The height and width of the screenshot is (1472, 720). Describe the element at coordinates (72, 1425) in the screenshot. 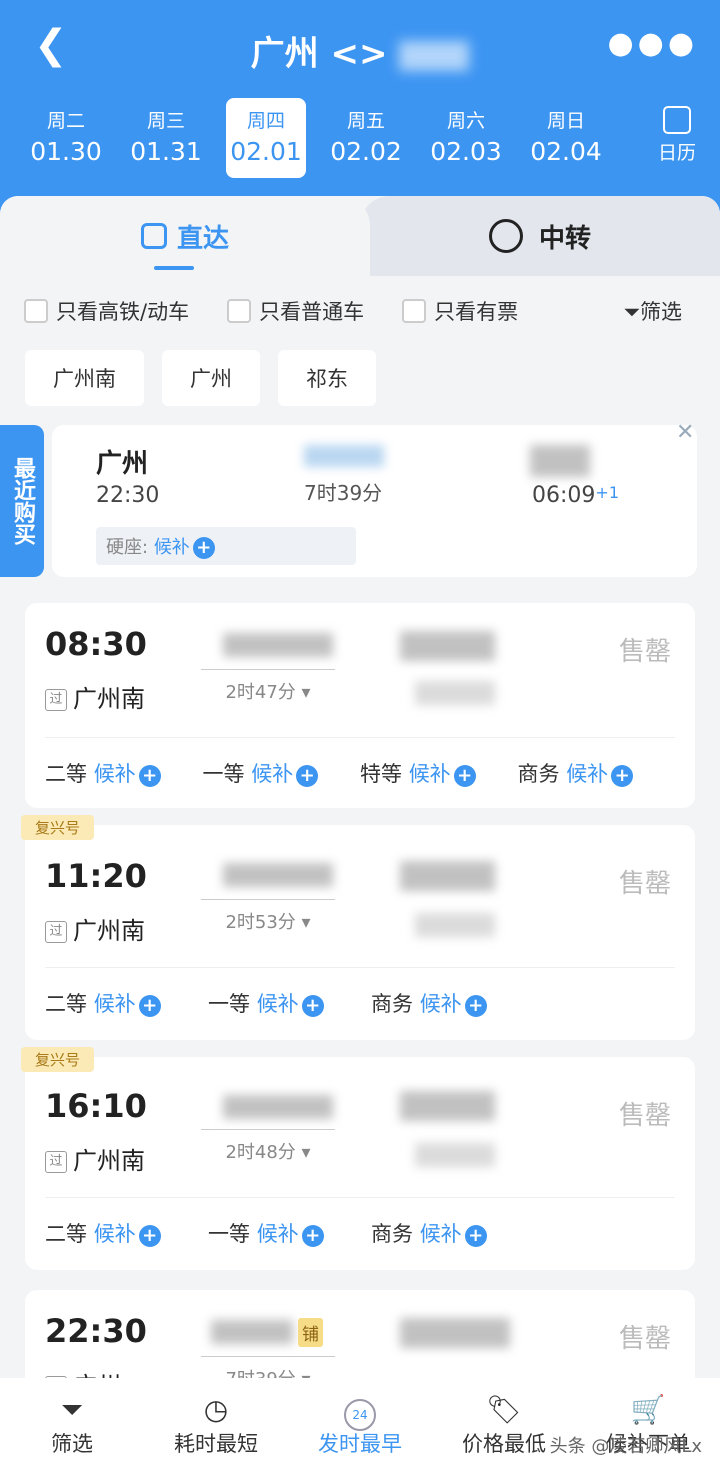

I see `nav-filter: ⏷ 筛选` at that location.